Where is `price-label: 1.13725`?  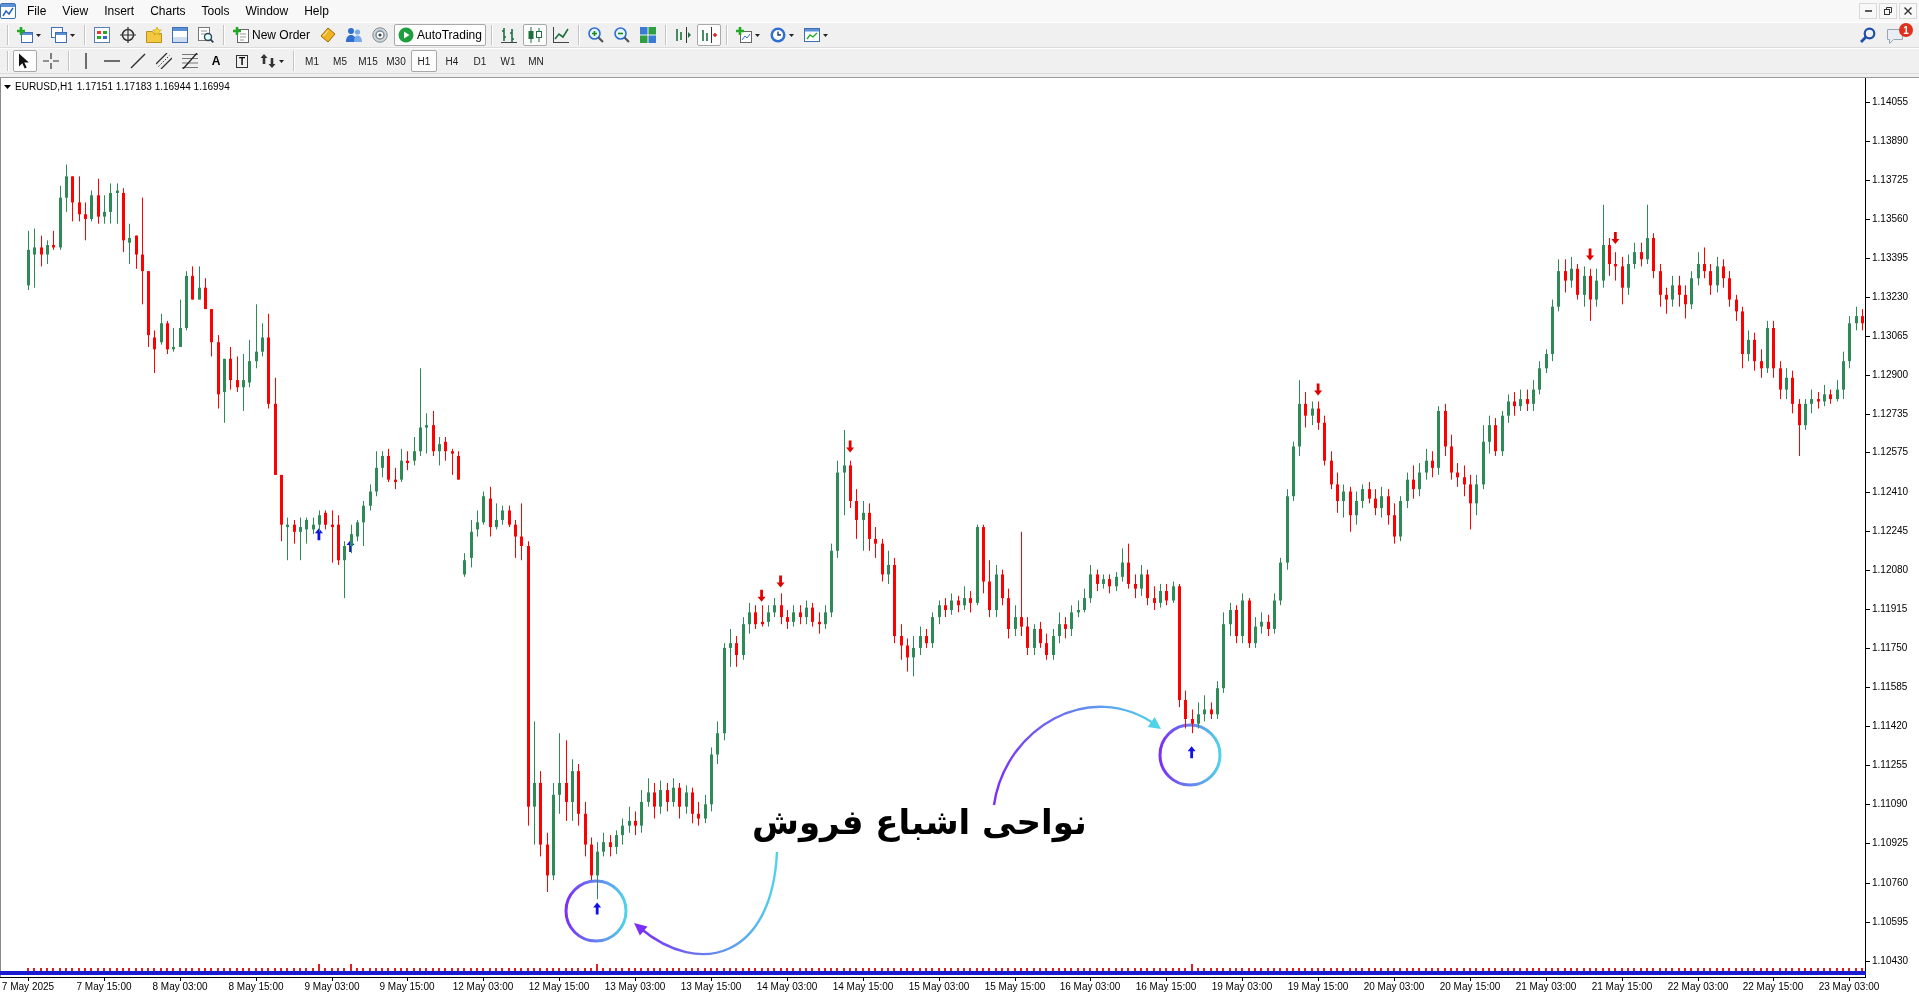
price-label: 1.13725 is located at coordinates (1890, 180).